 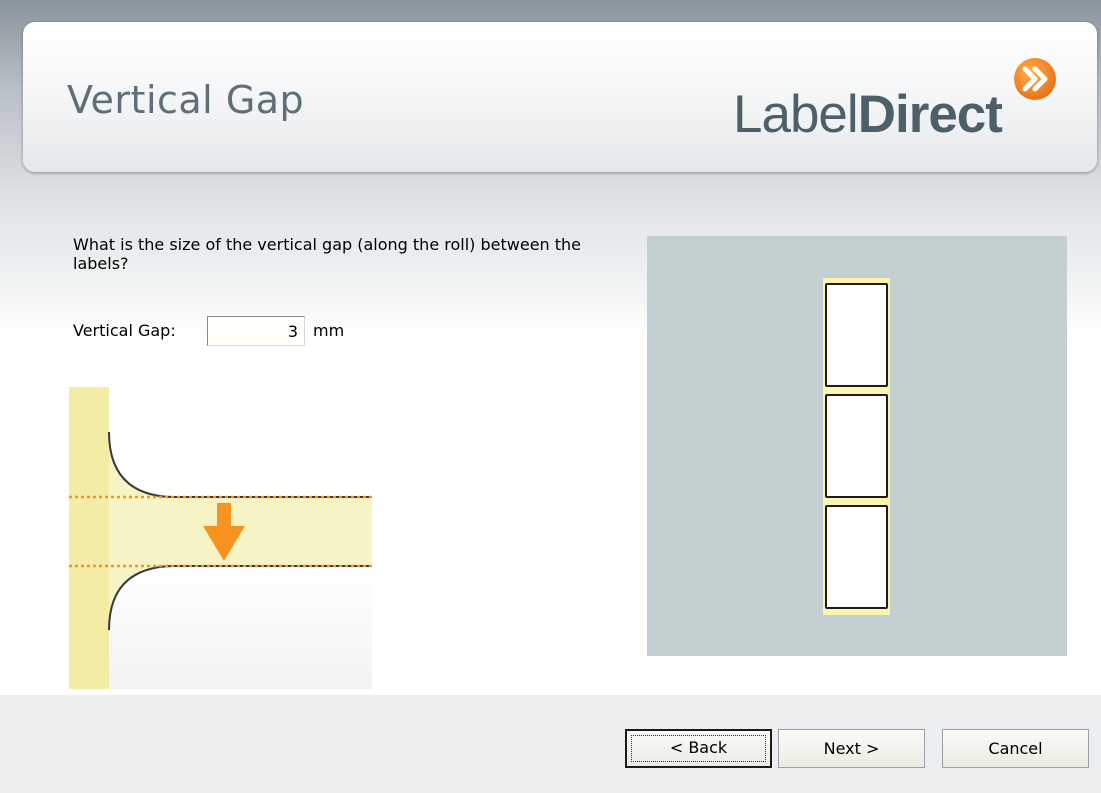 I want to click on logo-text-light: Label, so click(x=796, y=114).